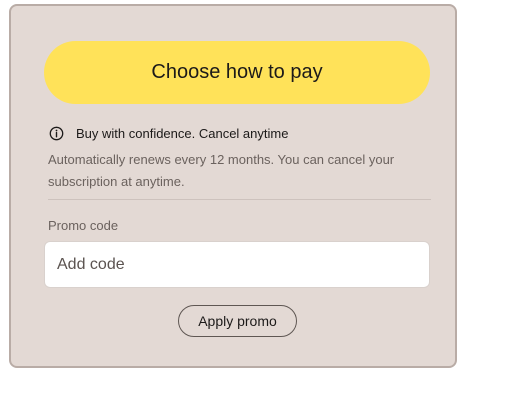 This screenshot has height=408, width=515. I want to click on info-icon, so click(56, 133).